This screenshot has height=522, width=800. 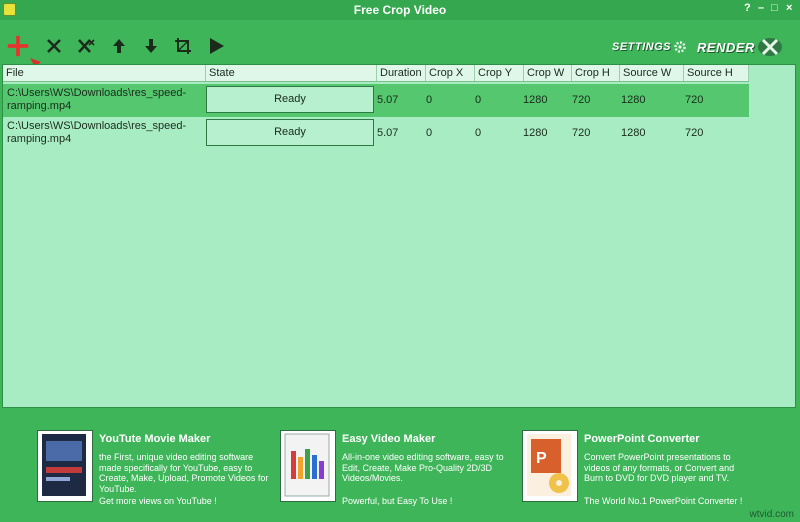 What do you see at coordinates (104, 73) in the screenshot?
I see `header-file: File` at bounding box center [104, 73].